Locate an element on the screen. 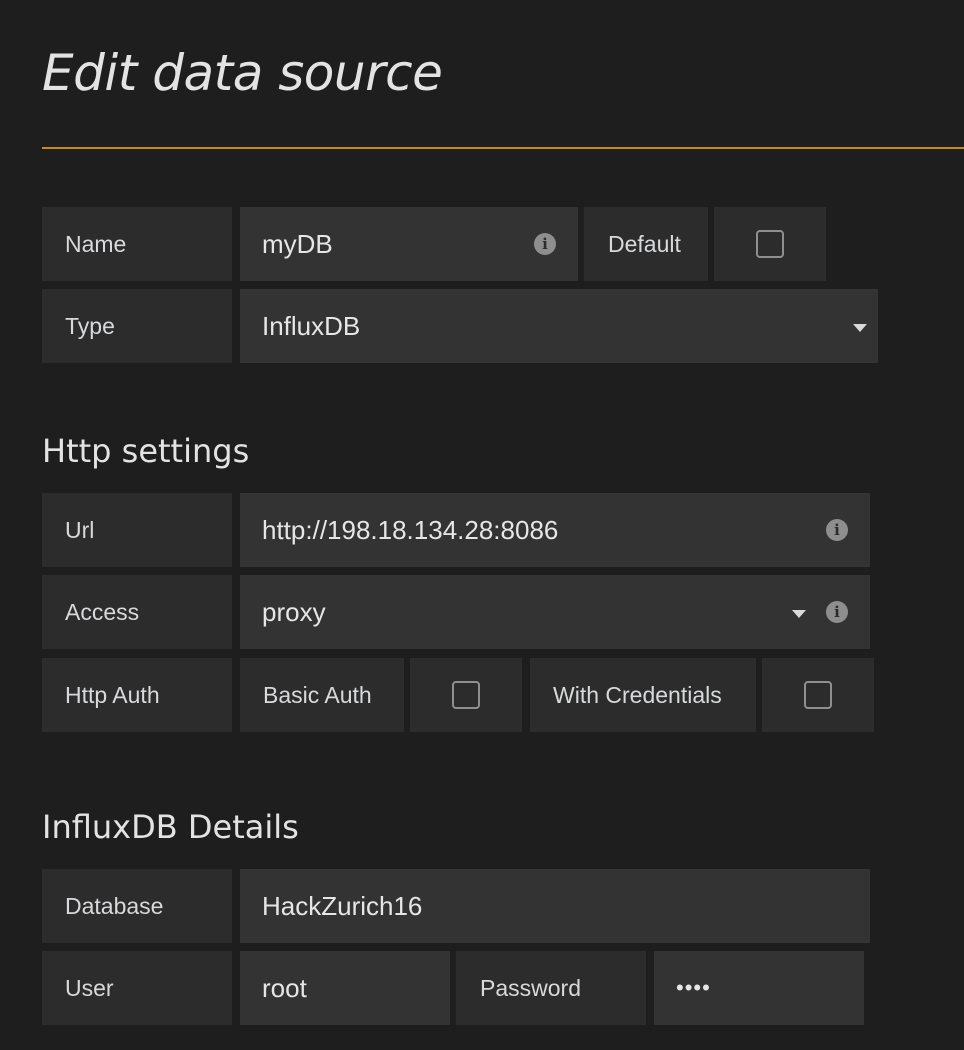 The height and width of the screenshot is (1050, 964). type-label: Type is located at coordinates (137, 326).